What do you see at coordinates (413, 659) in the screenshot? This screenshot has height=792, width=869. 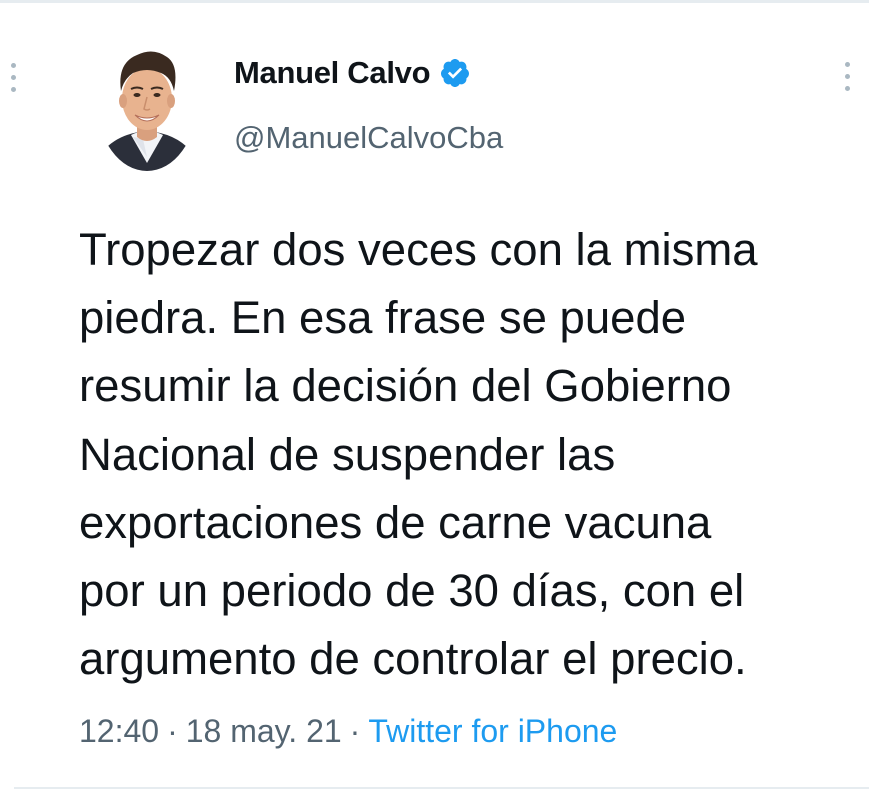 I see `tweet-text-line: argumento de controlar el precio.` at bounding box center [413, 659].